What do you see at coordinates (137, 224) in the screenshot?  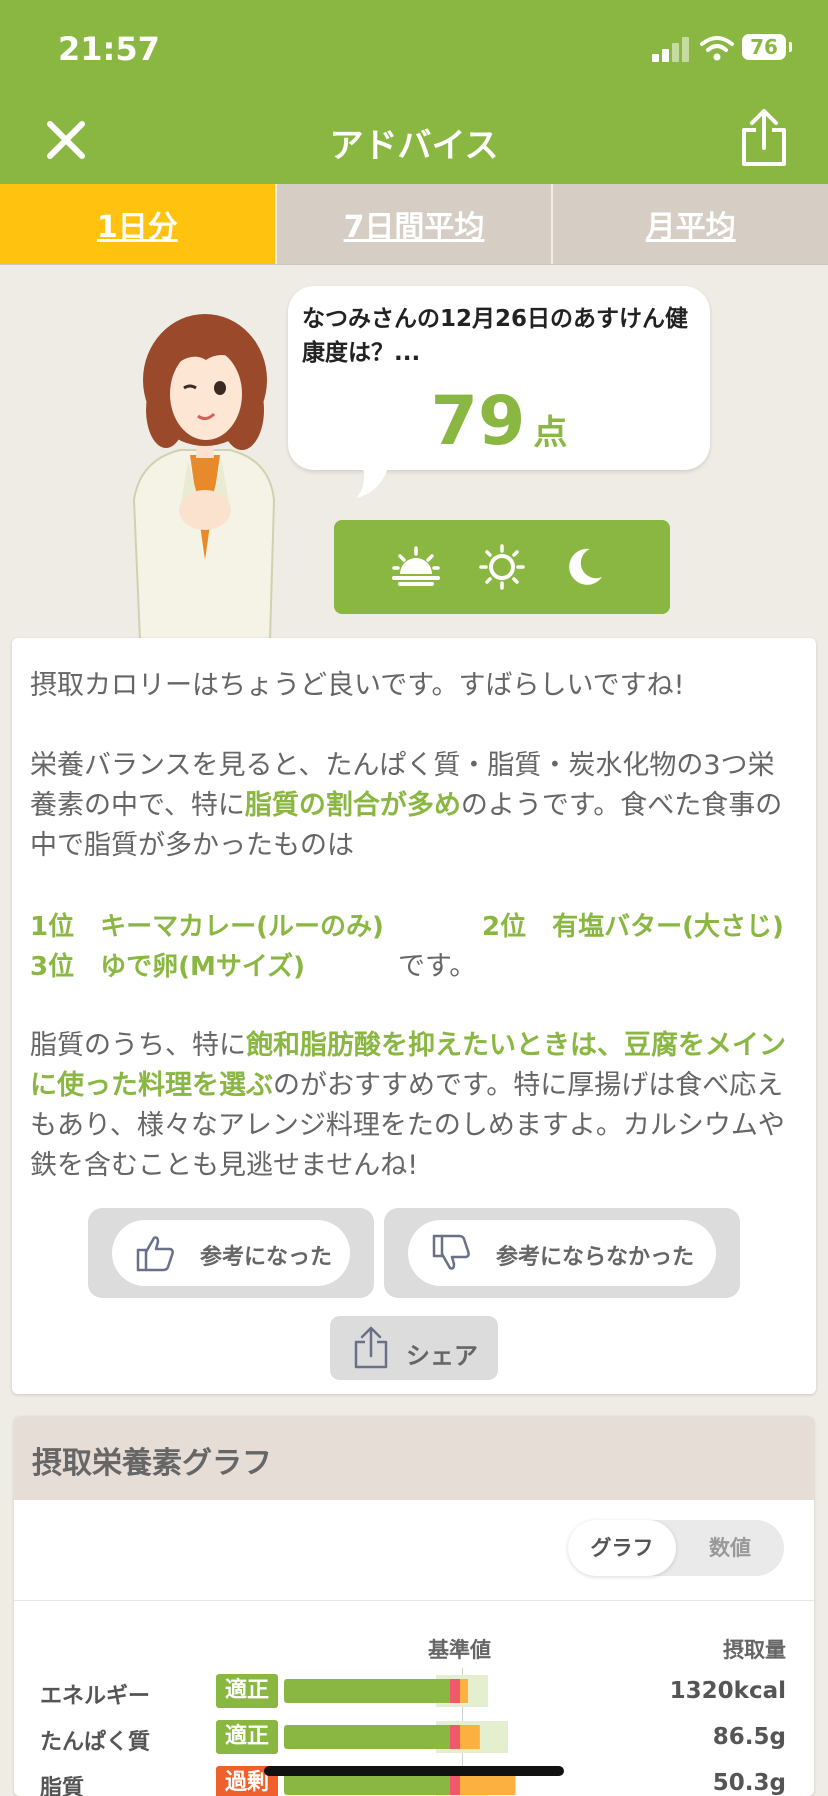 I see `tab-daily: 1日分` at bounding box center [137, 224].